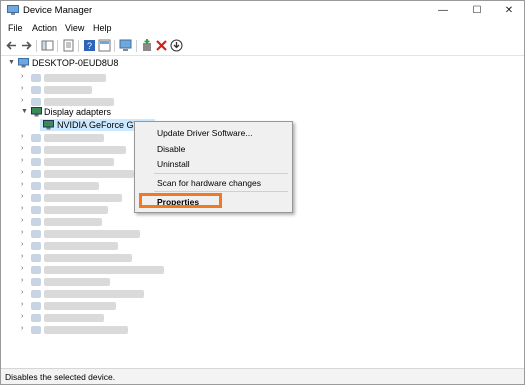 This screenshot has height=385, width=525. What do you see at coordinates (13, 10) in the screenshot?
I see `device-manager-icon` at bounding box center [13, 10].